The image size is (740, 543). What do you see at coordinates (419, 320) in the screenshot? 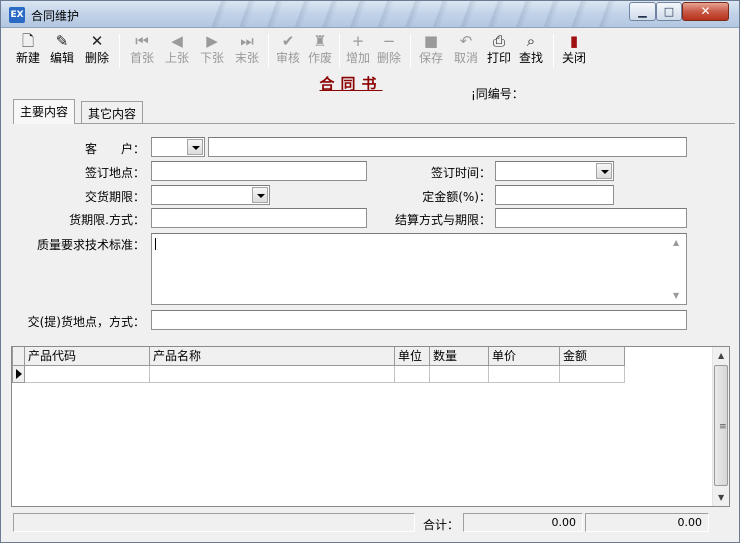
I see `delivery-place-field` at bounding box center [419, 320].